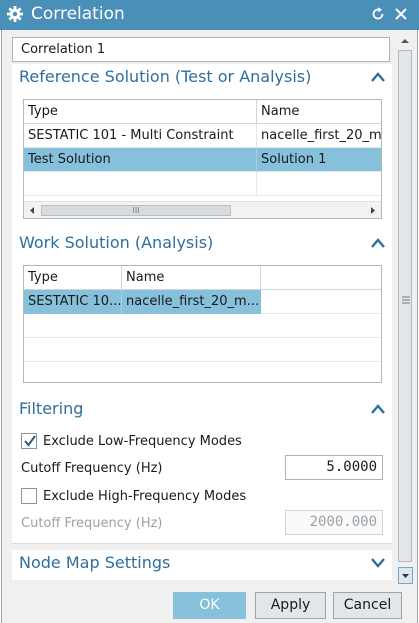  I want to click on reset-icon, so click(378, 14).